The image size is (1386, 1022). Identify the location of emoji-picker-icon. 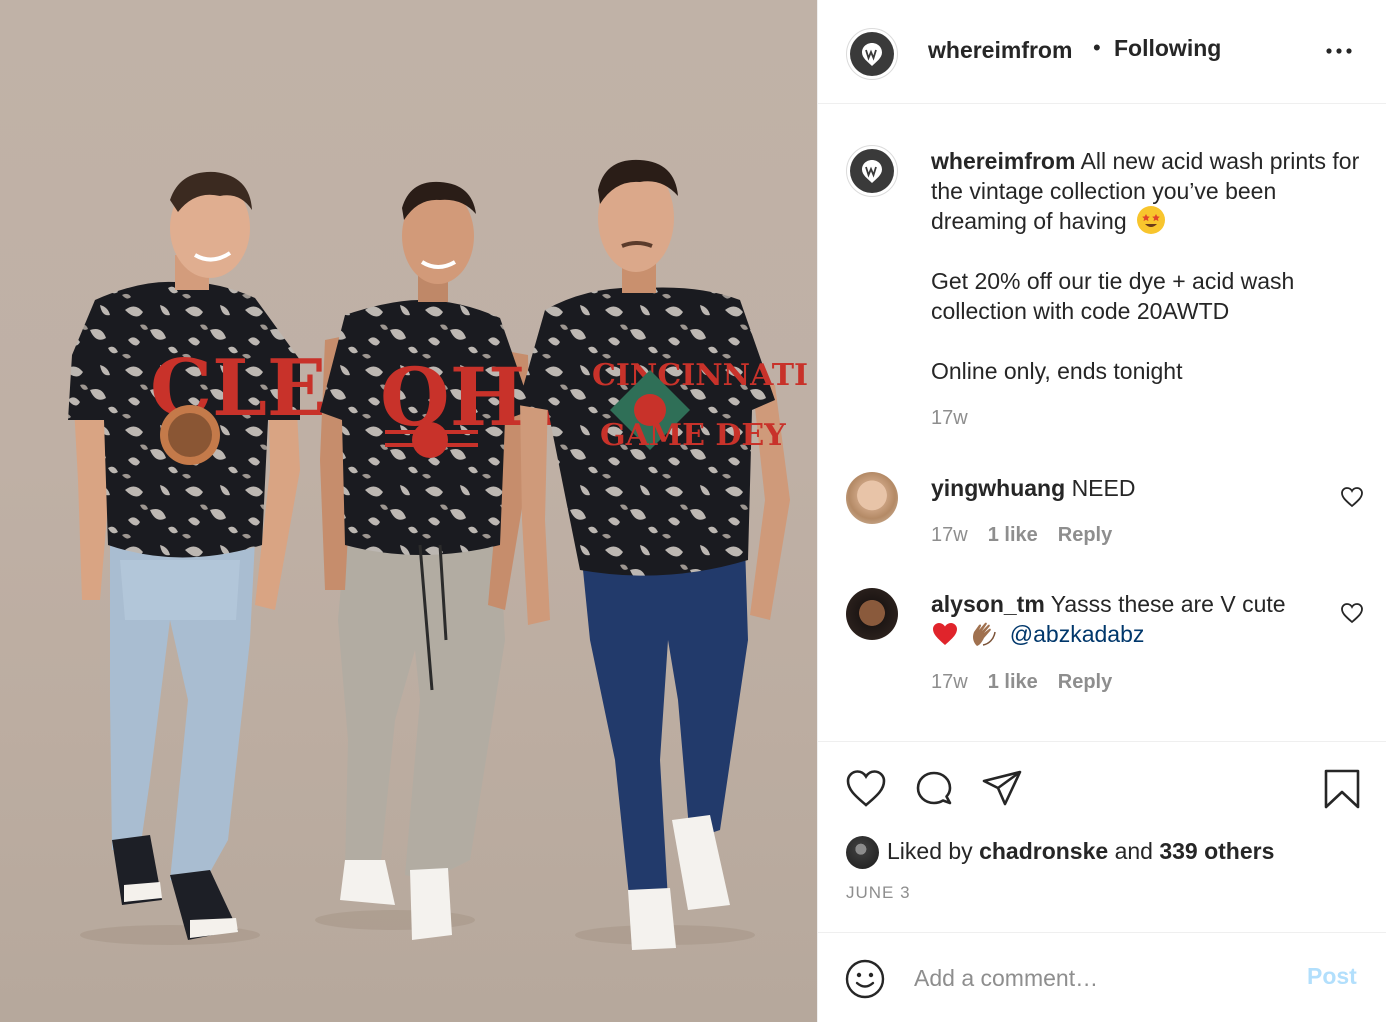
(865, 979).